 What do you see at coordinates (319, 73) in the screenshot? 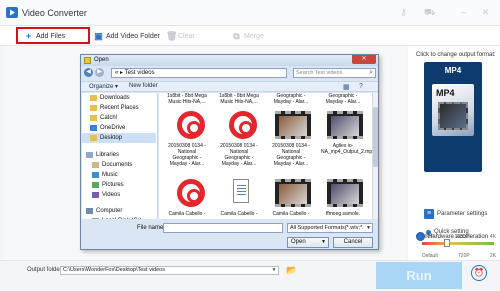
I see `search-placeholder: Search Test videos` at bounding box center [319, 73].